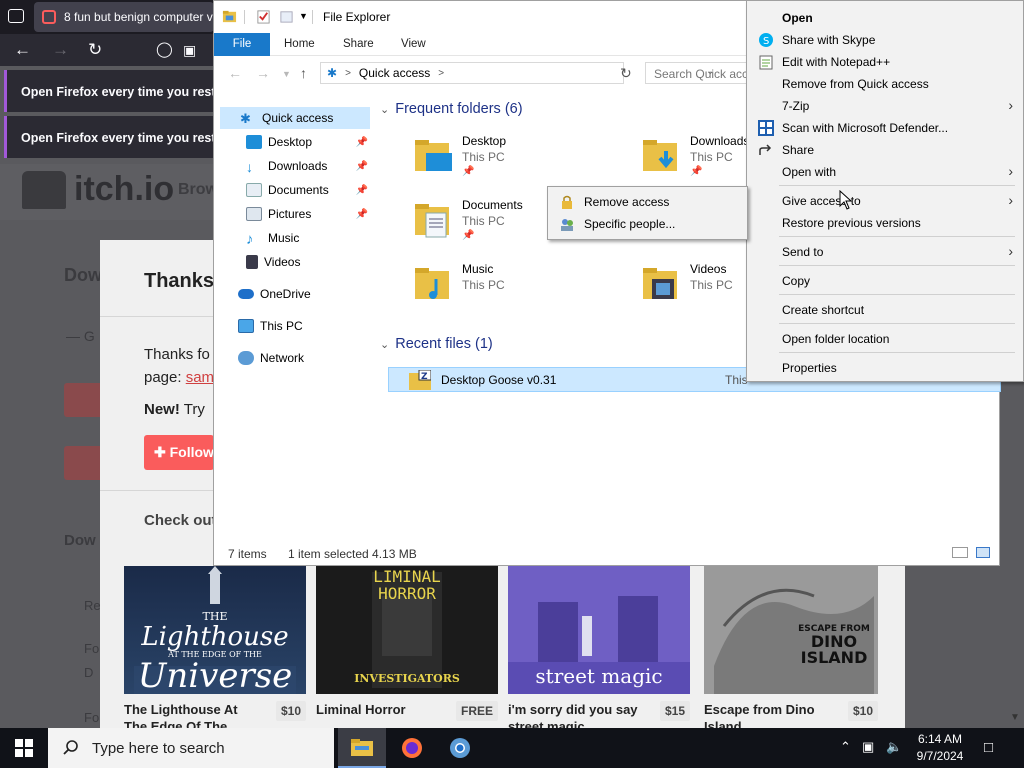 Image resolution: width=1024 pixels, height=768 pixels. What do you see at coordinates (192, 409) in the screenshot?
I see `new-text: Try` at bounding box center [192, 409].